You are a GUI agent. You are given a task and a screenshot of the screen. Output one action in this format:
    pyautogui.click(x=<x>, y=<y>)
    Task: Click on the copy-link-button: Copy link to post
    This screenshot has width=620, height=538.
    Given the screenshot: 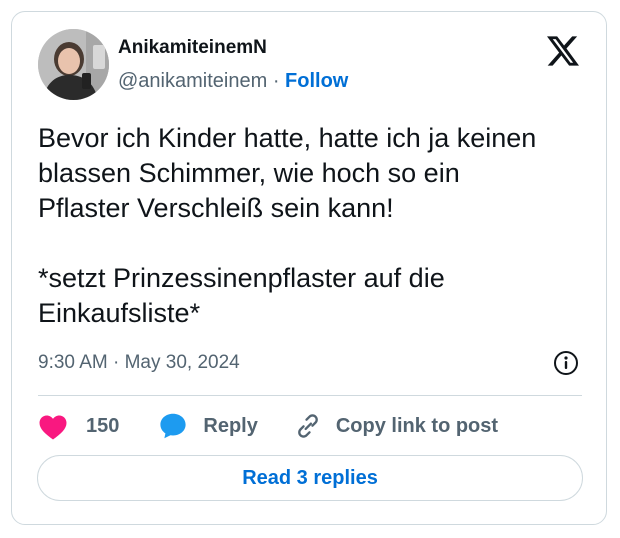 What is the action you would take?
    pyautogui.click(x=396, y=426)
    